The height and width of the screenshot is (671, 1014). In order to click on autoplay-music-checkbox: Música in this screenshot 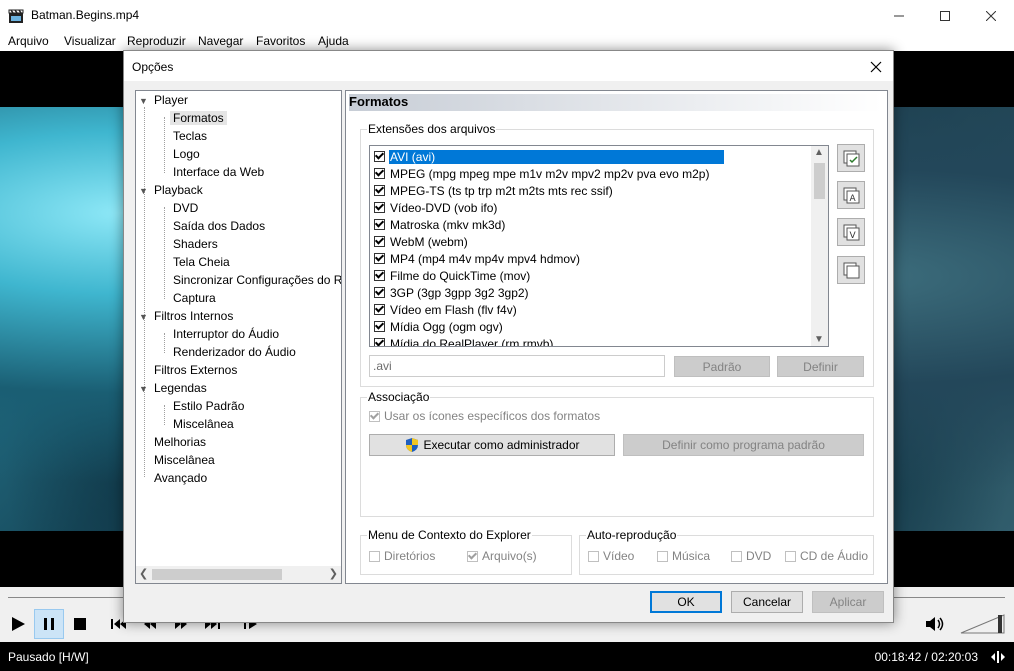, I will do `click(683, 556)`.